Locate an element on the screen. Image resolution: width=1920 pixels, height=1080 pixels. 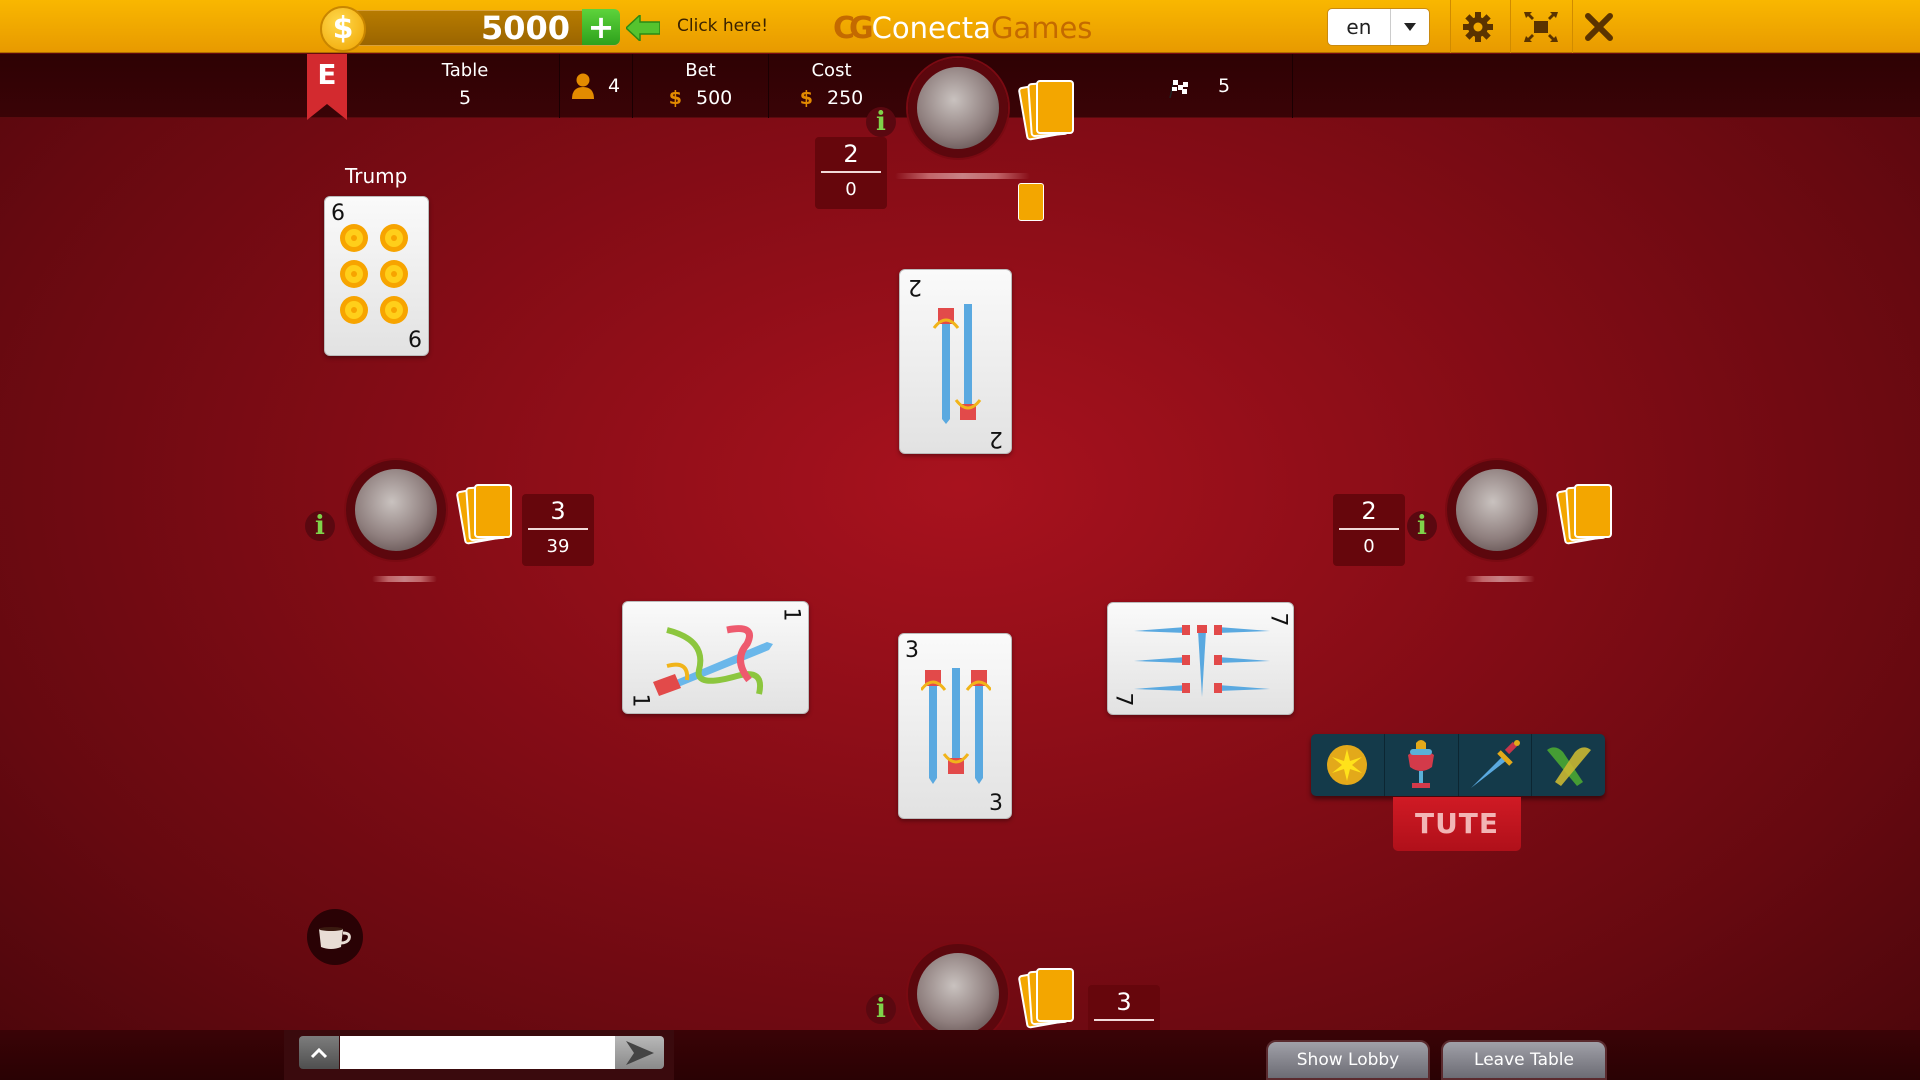
player-avatar-left is located at coordinates (396, 510).